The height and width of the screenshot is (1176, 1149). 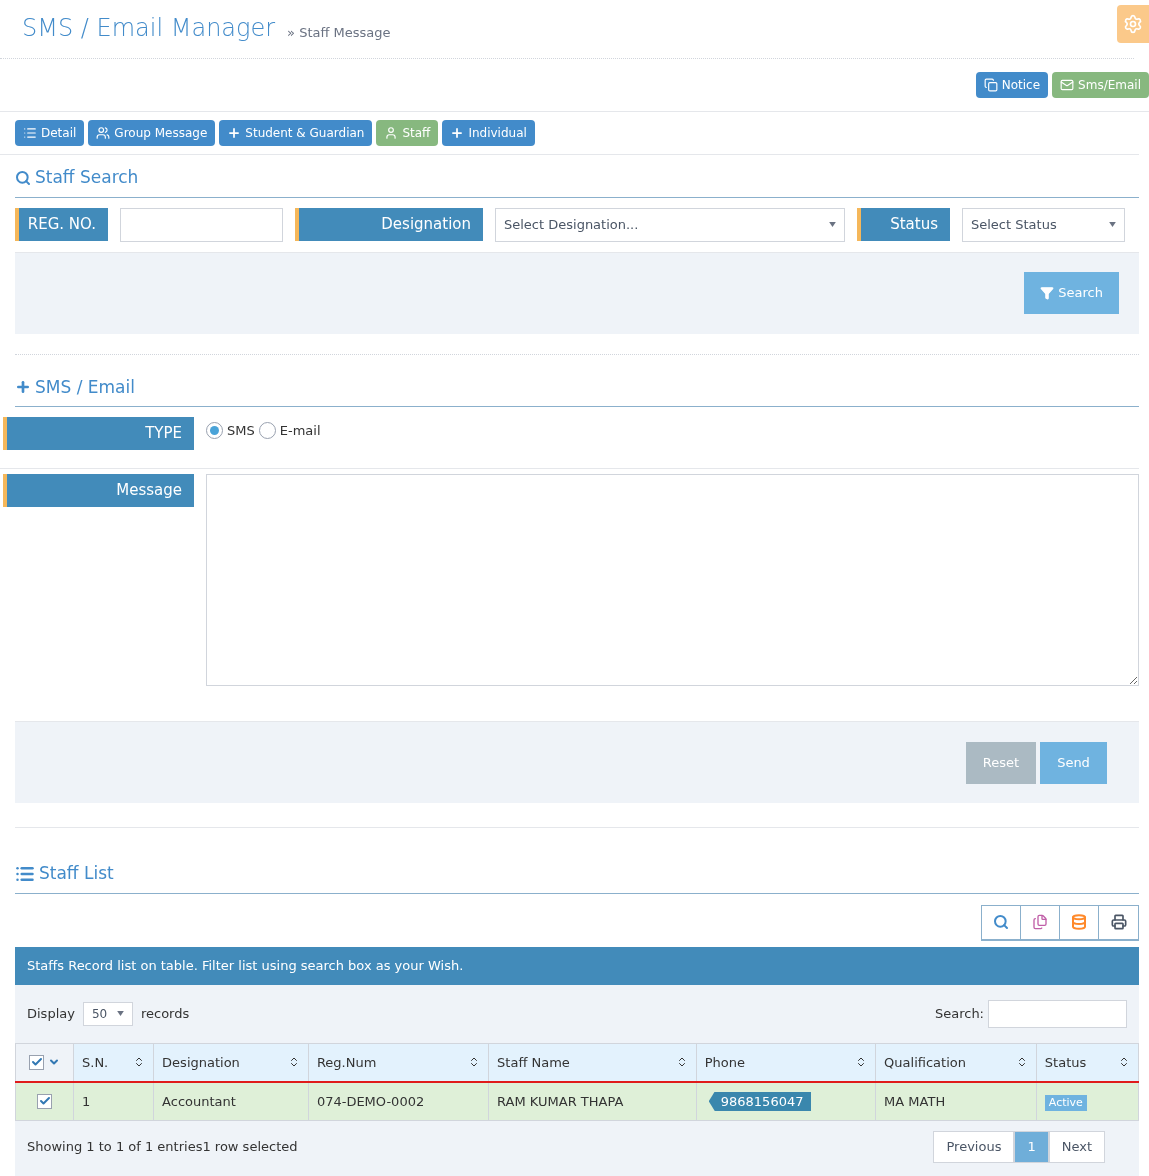 I want to click on column-header: Qualification, so click(x=956, y=1062).